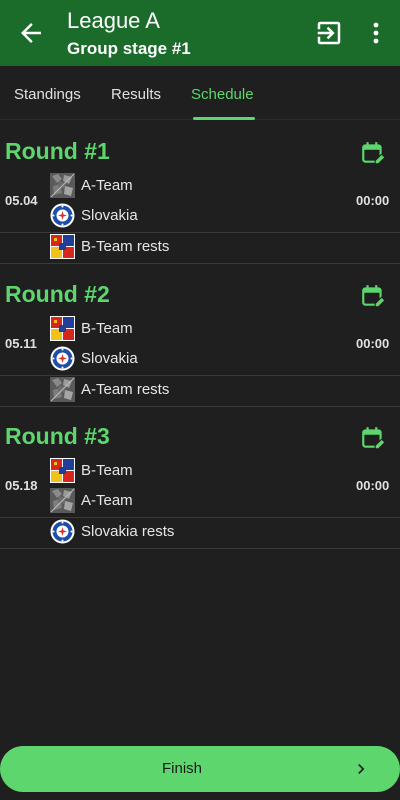  Describe the element at coordinates (224, 118) in the screenshot. I see `tab-indicator` at that location.